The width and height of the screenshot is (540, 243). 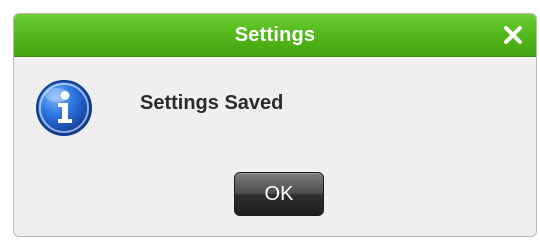 What do you see at coordinates (212, 103) in the screenshot?
I see `dialog-message: Settings Saved` at bounding box center [212, 103].